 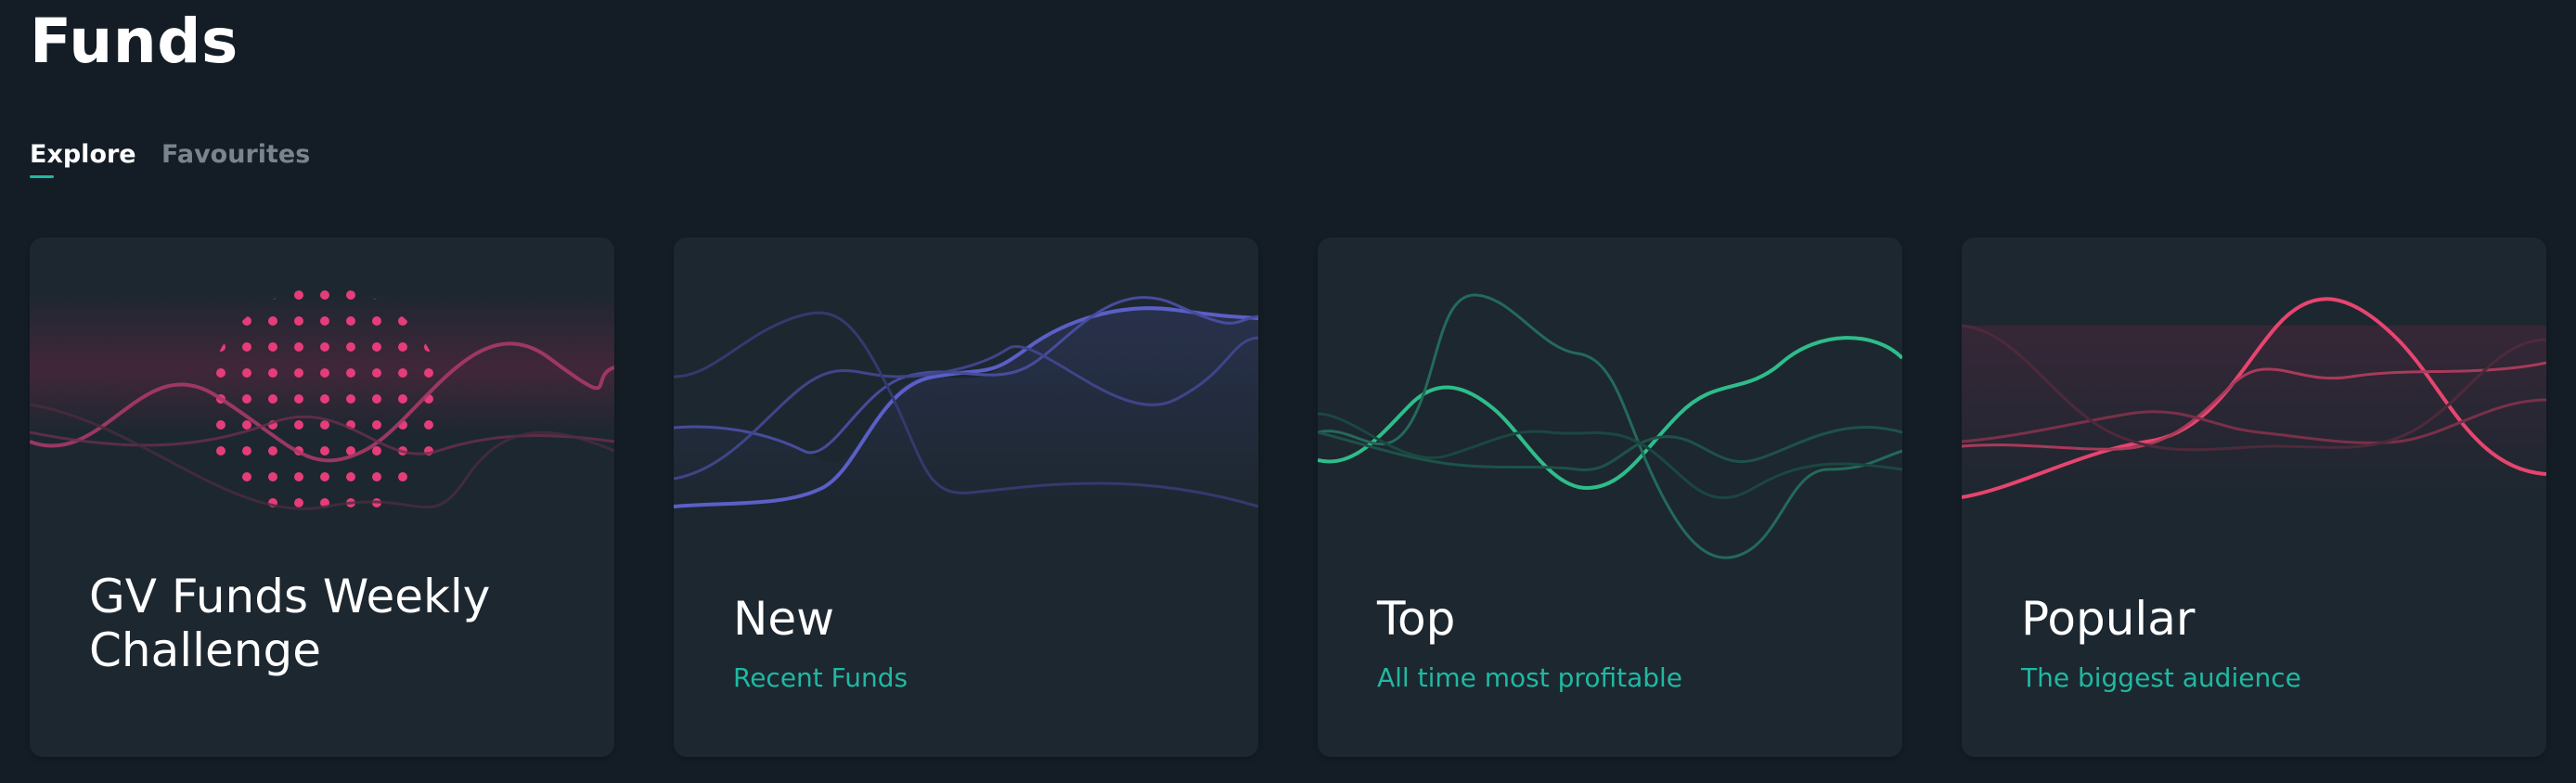 I want to click on card-art-top, so click(x=1610, y=426).